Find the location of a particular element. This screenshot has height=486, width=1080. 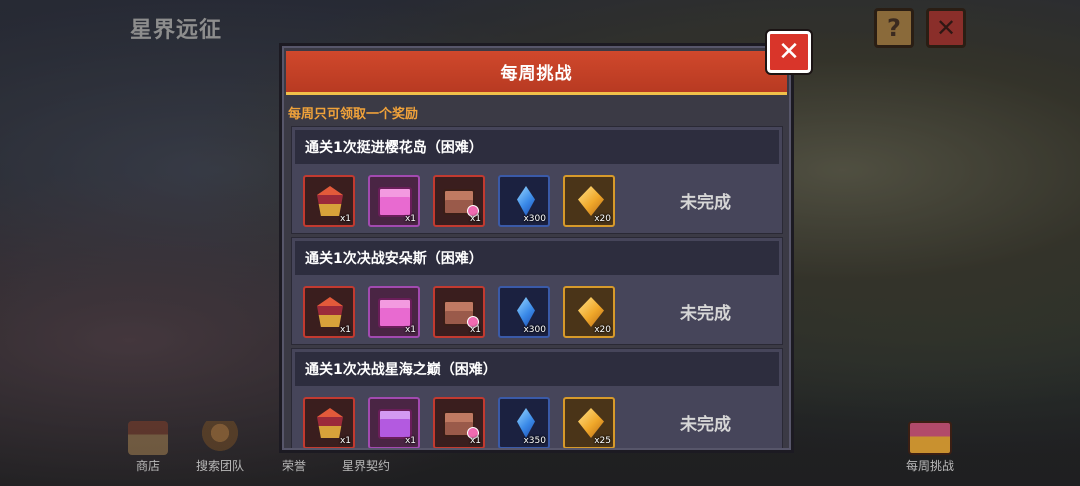

reward-slot: x25 is located at coordinates (589, 422).